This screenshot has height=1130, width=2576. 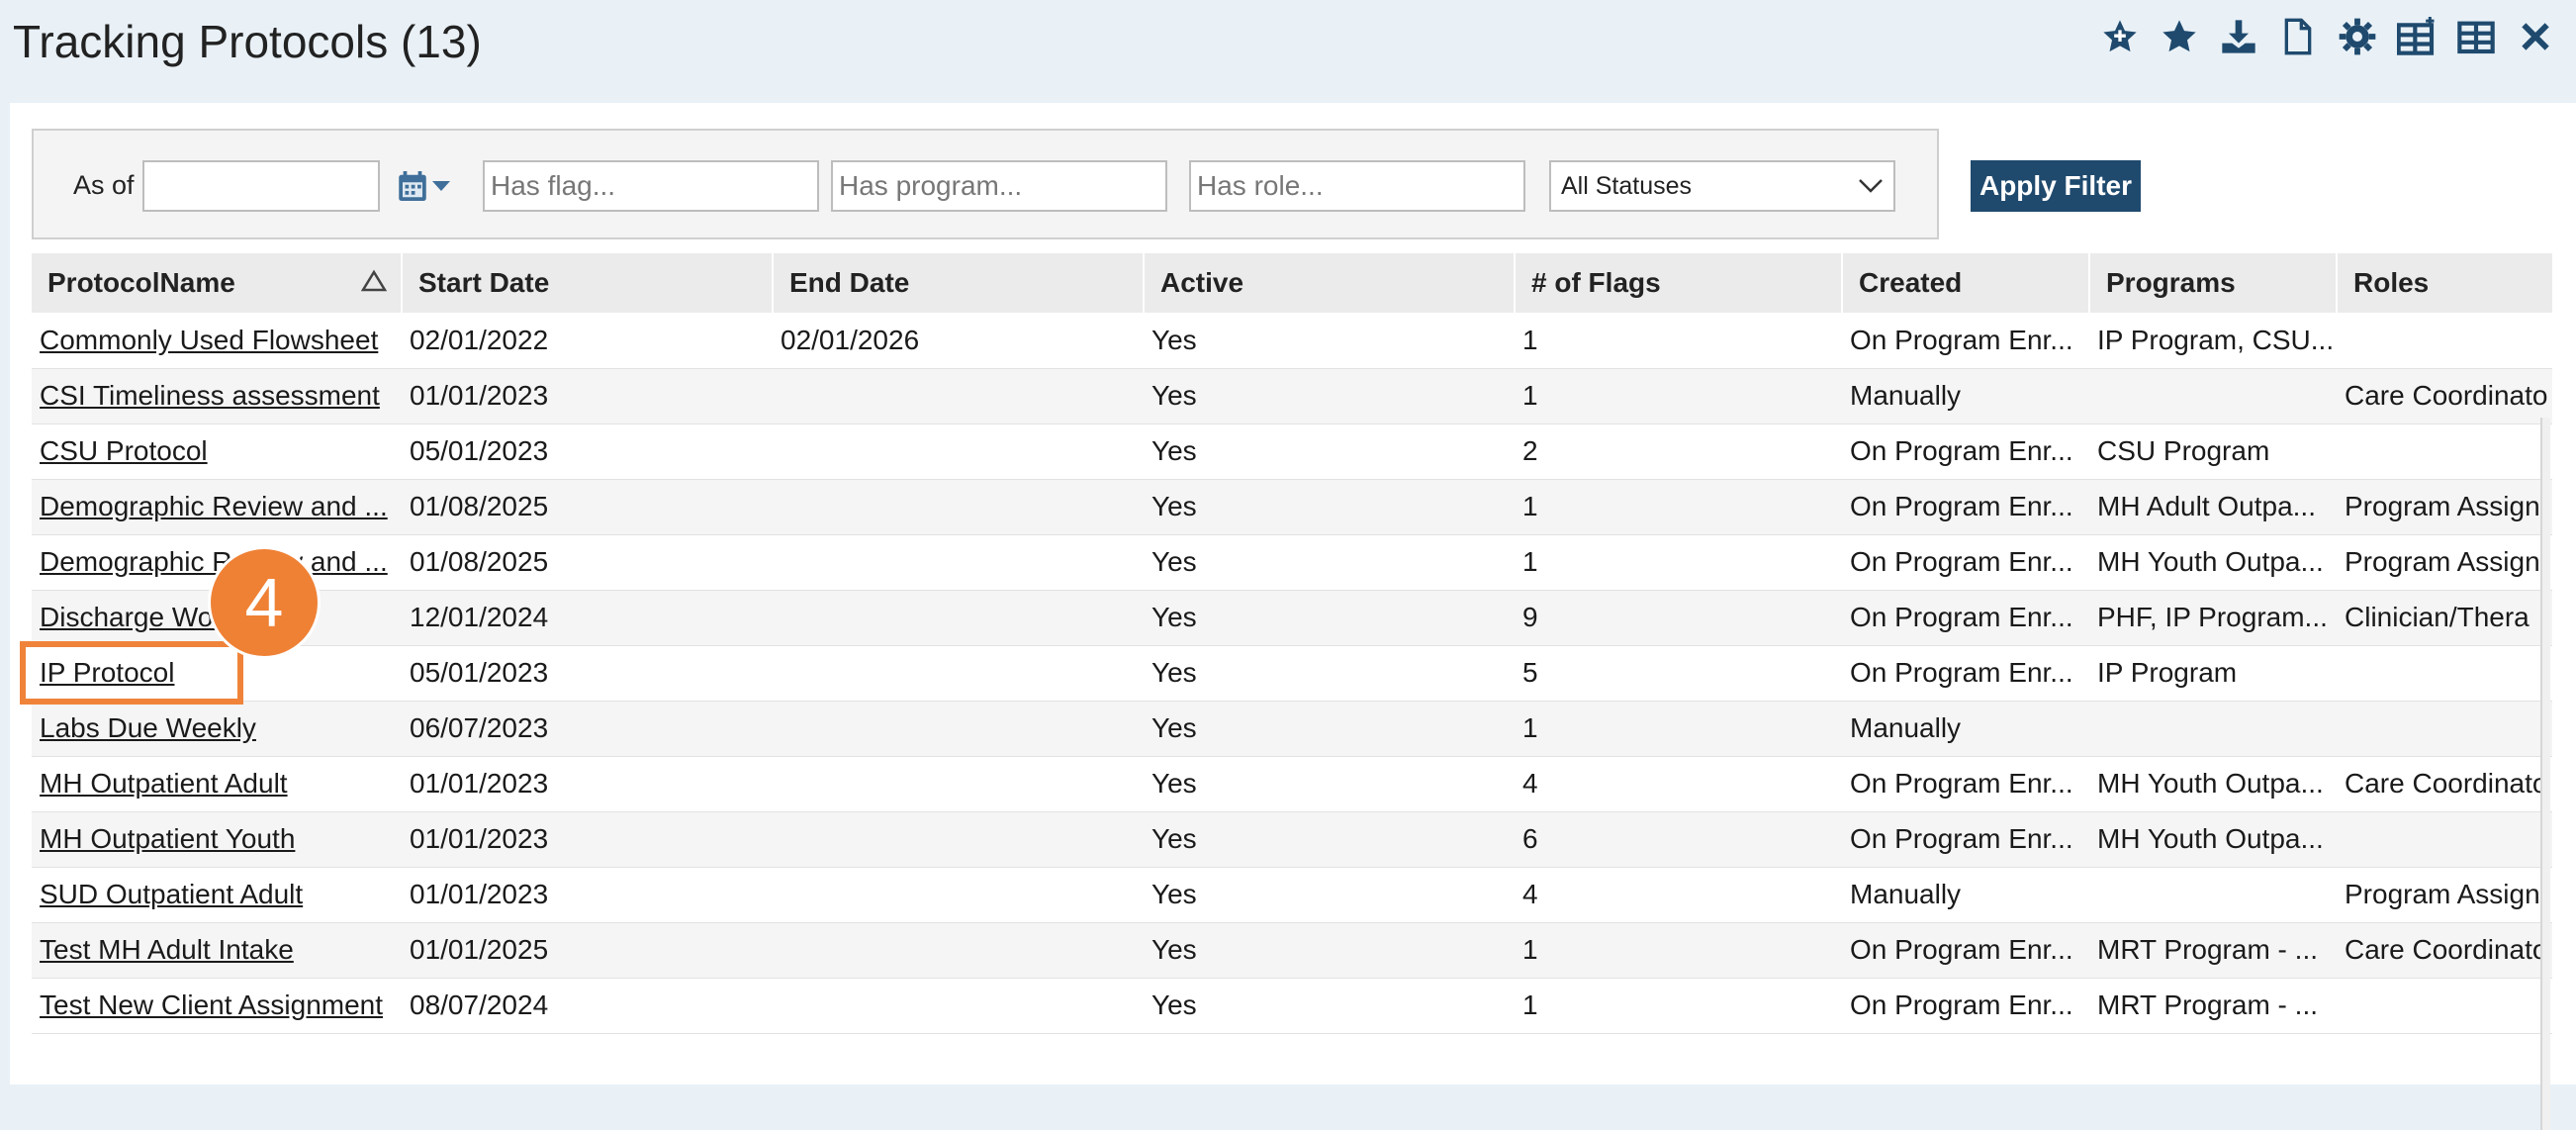 What do you see at coordinates (172, 894) in the screenshot?
I see `protocol-name-link: SUD Outpatient Adult` at bounding box center [172, 894].